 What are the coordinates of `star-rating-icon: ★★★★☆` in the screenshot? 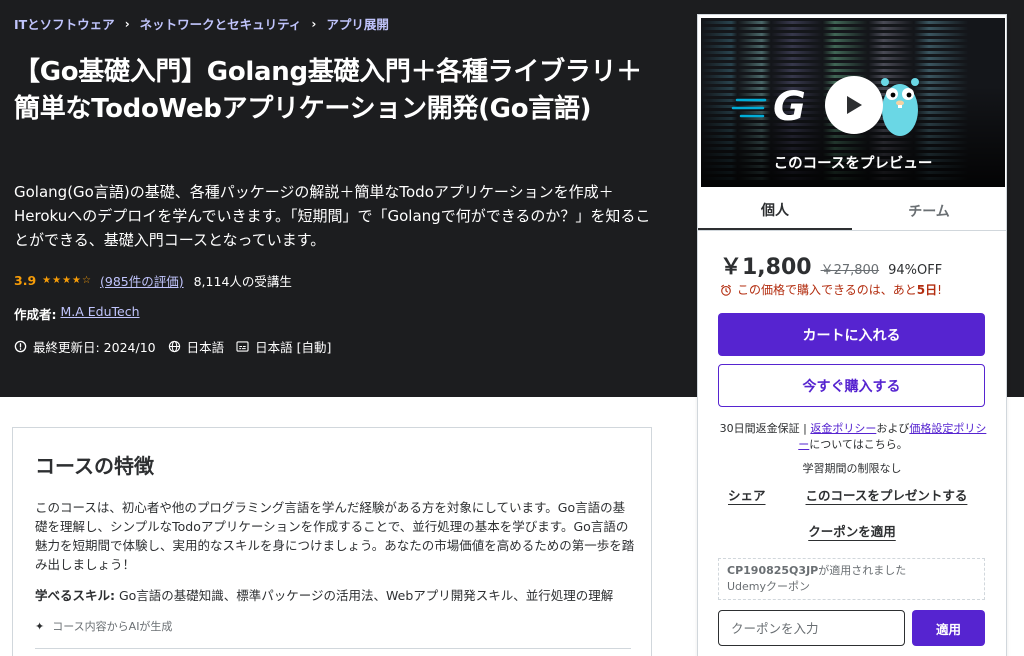 It's located at (67, 280).